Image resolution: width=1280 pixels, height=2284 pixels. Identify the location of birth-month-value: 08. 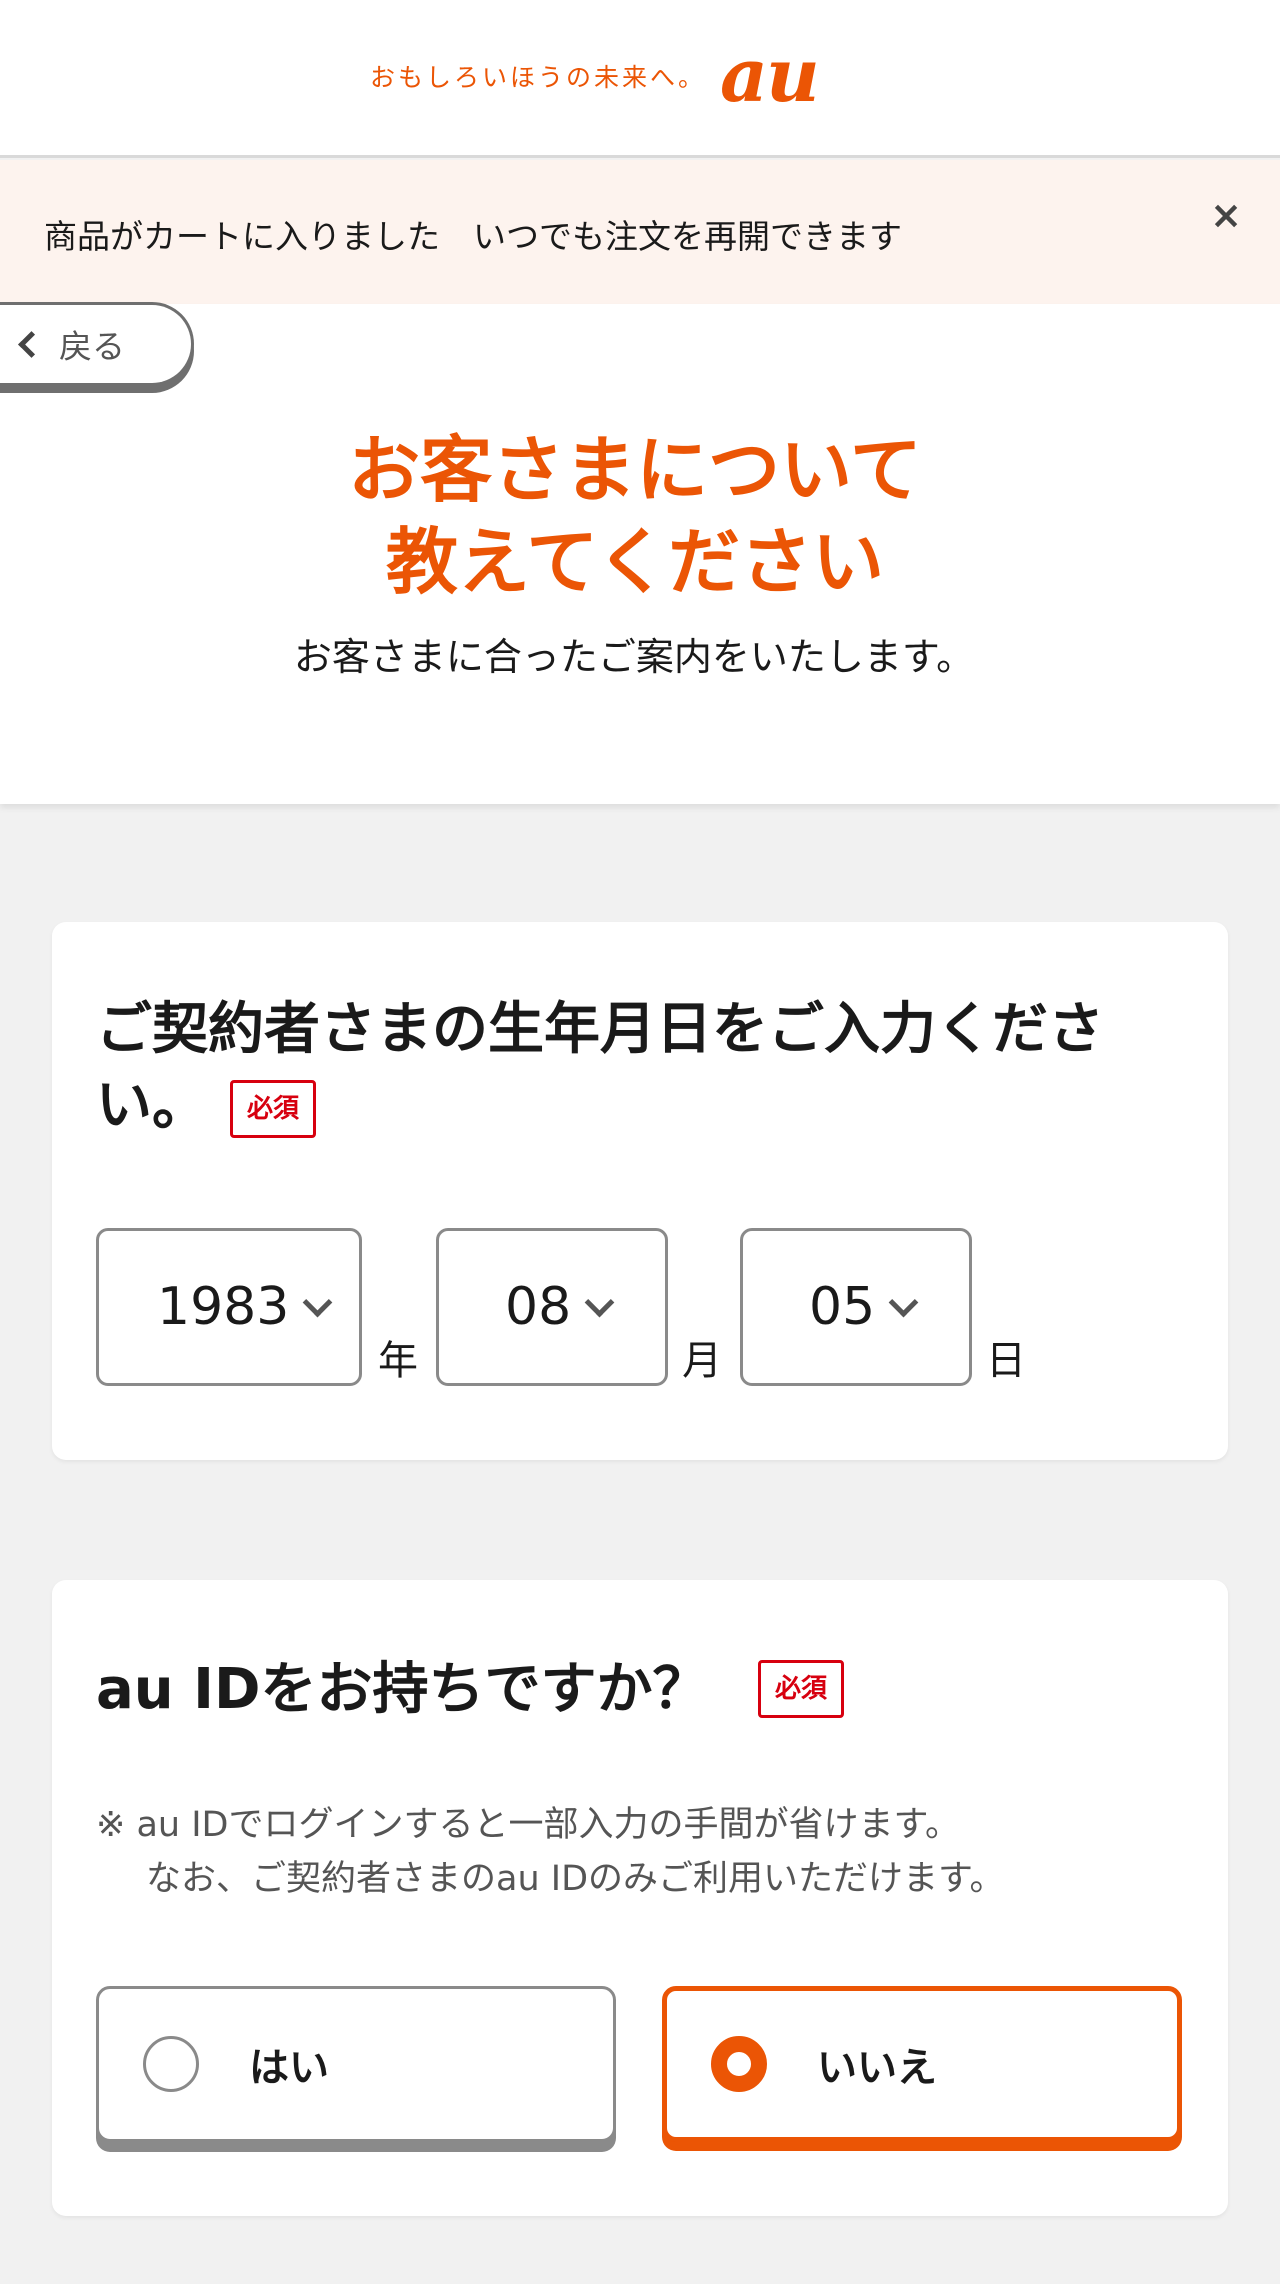
(538, 1307).